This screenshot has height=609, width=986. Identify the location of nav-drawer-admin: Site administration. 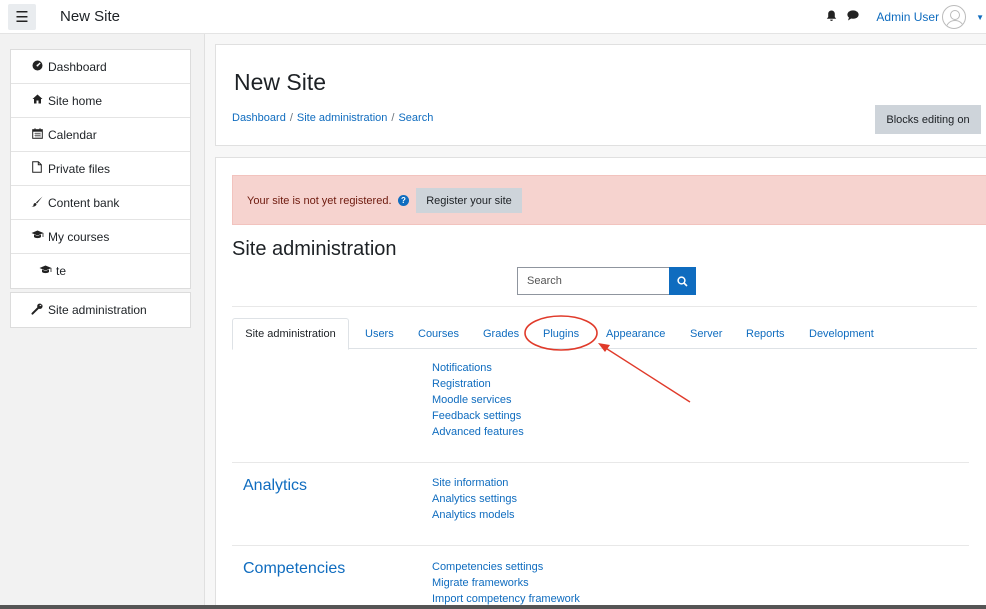
(100, 310).